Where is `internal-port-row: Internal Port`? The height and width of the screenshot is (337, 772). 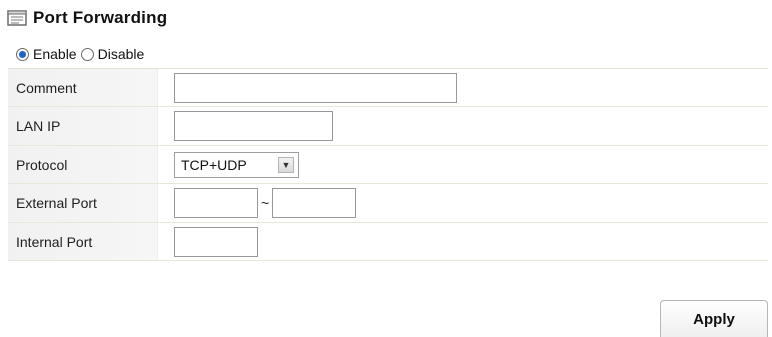 internal-port-row: Internal Port is located at coordinates (388, 242).